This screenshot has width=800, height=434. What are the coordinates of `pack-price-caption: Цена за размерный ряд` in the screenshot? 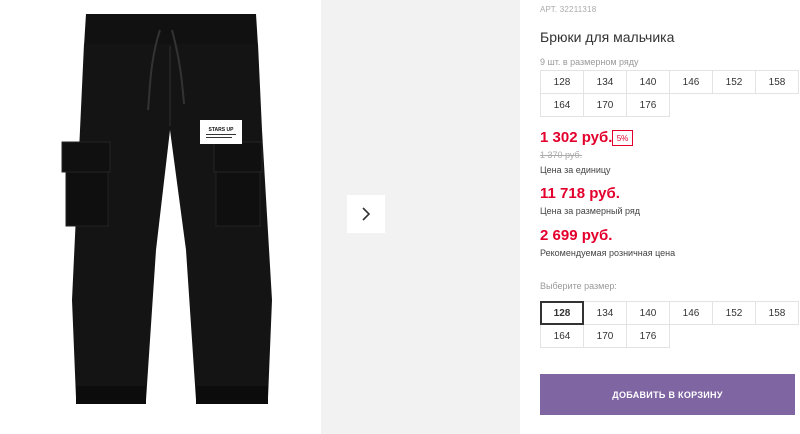 It's located at (590, 211).